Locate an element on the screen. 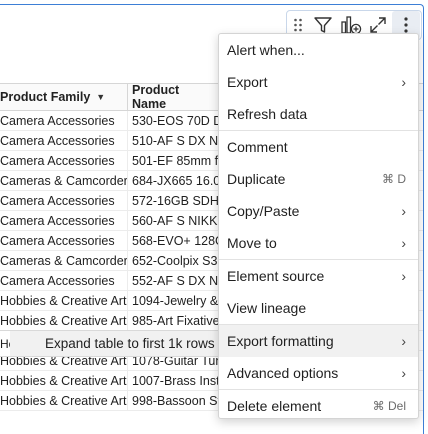 This screenshot has width=428, height=434. cell-product-name: 1094-Jewelry & is located at coordinates (178, 300).